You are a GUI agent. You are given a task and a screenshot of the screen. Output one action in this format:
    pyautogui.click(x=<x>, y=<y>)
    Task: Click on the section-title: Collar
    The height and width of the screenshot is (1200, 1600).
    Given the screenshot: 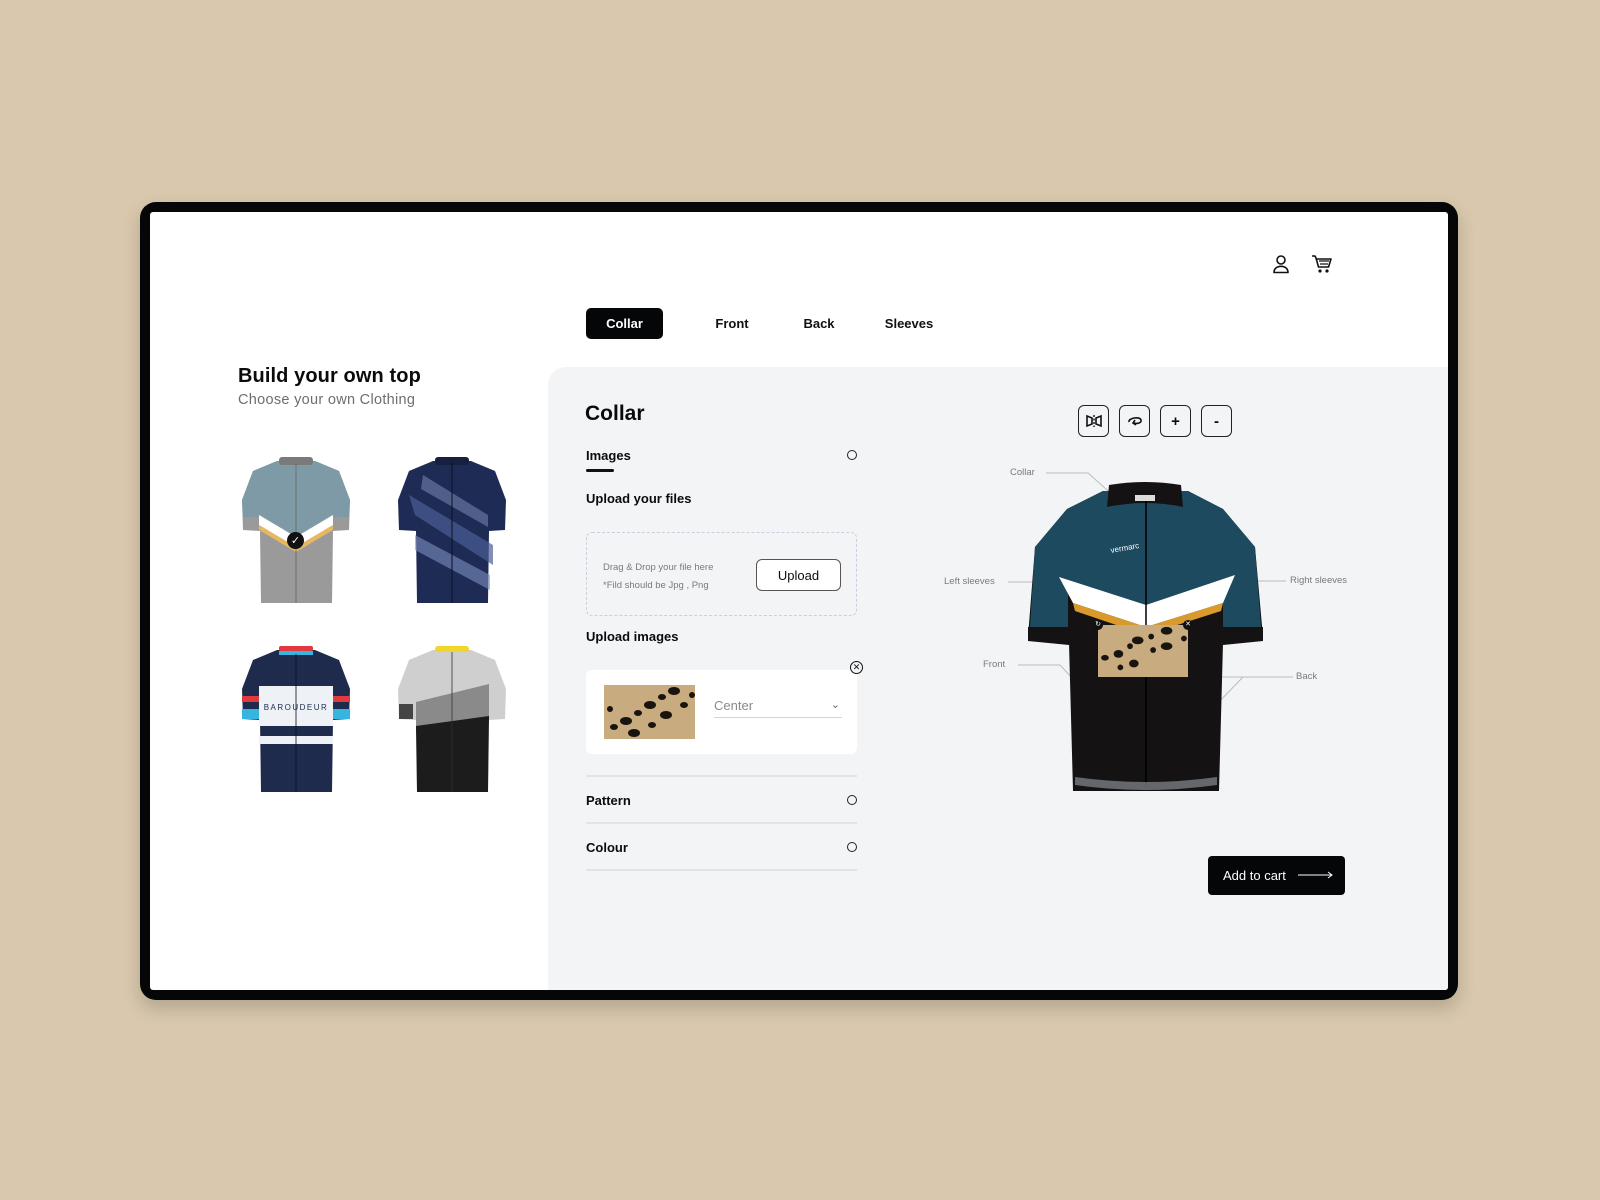 What is the action you would take?
    pyautogui.click(x=615, y=413)
    